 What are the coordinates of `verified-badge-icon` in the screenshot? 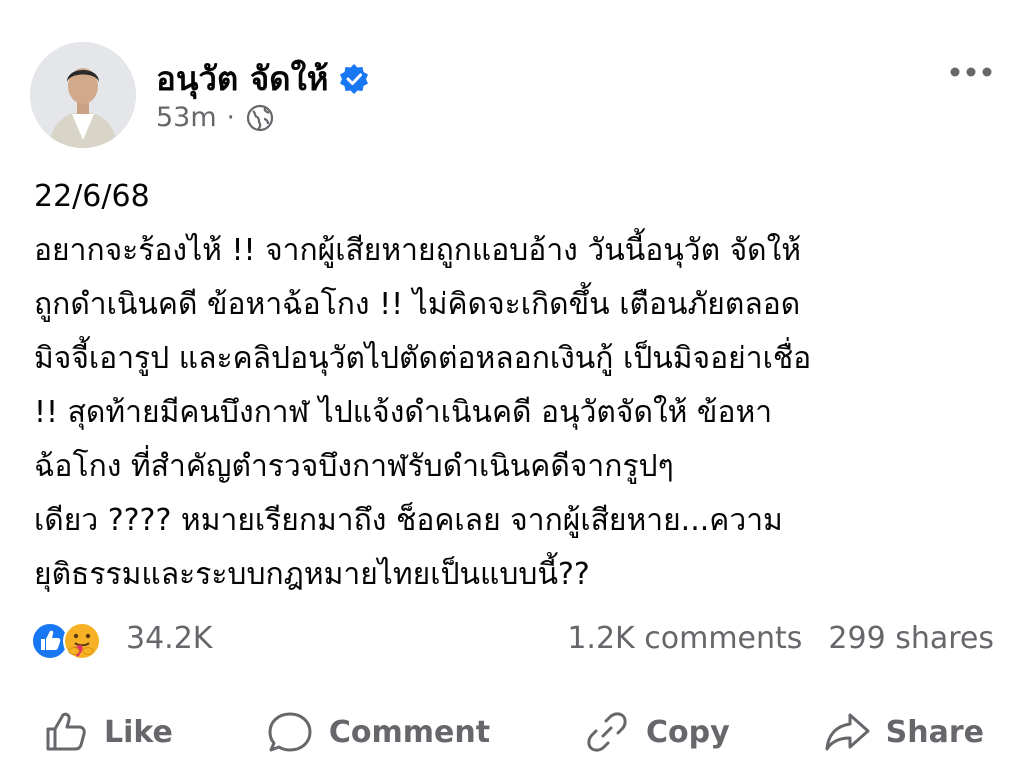 It's located at (354, 79).